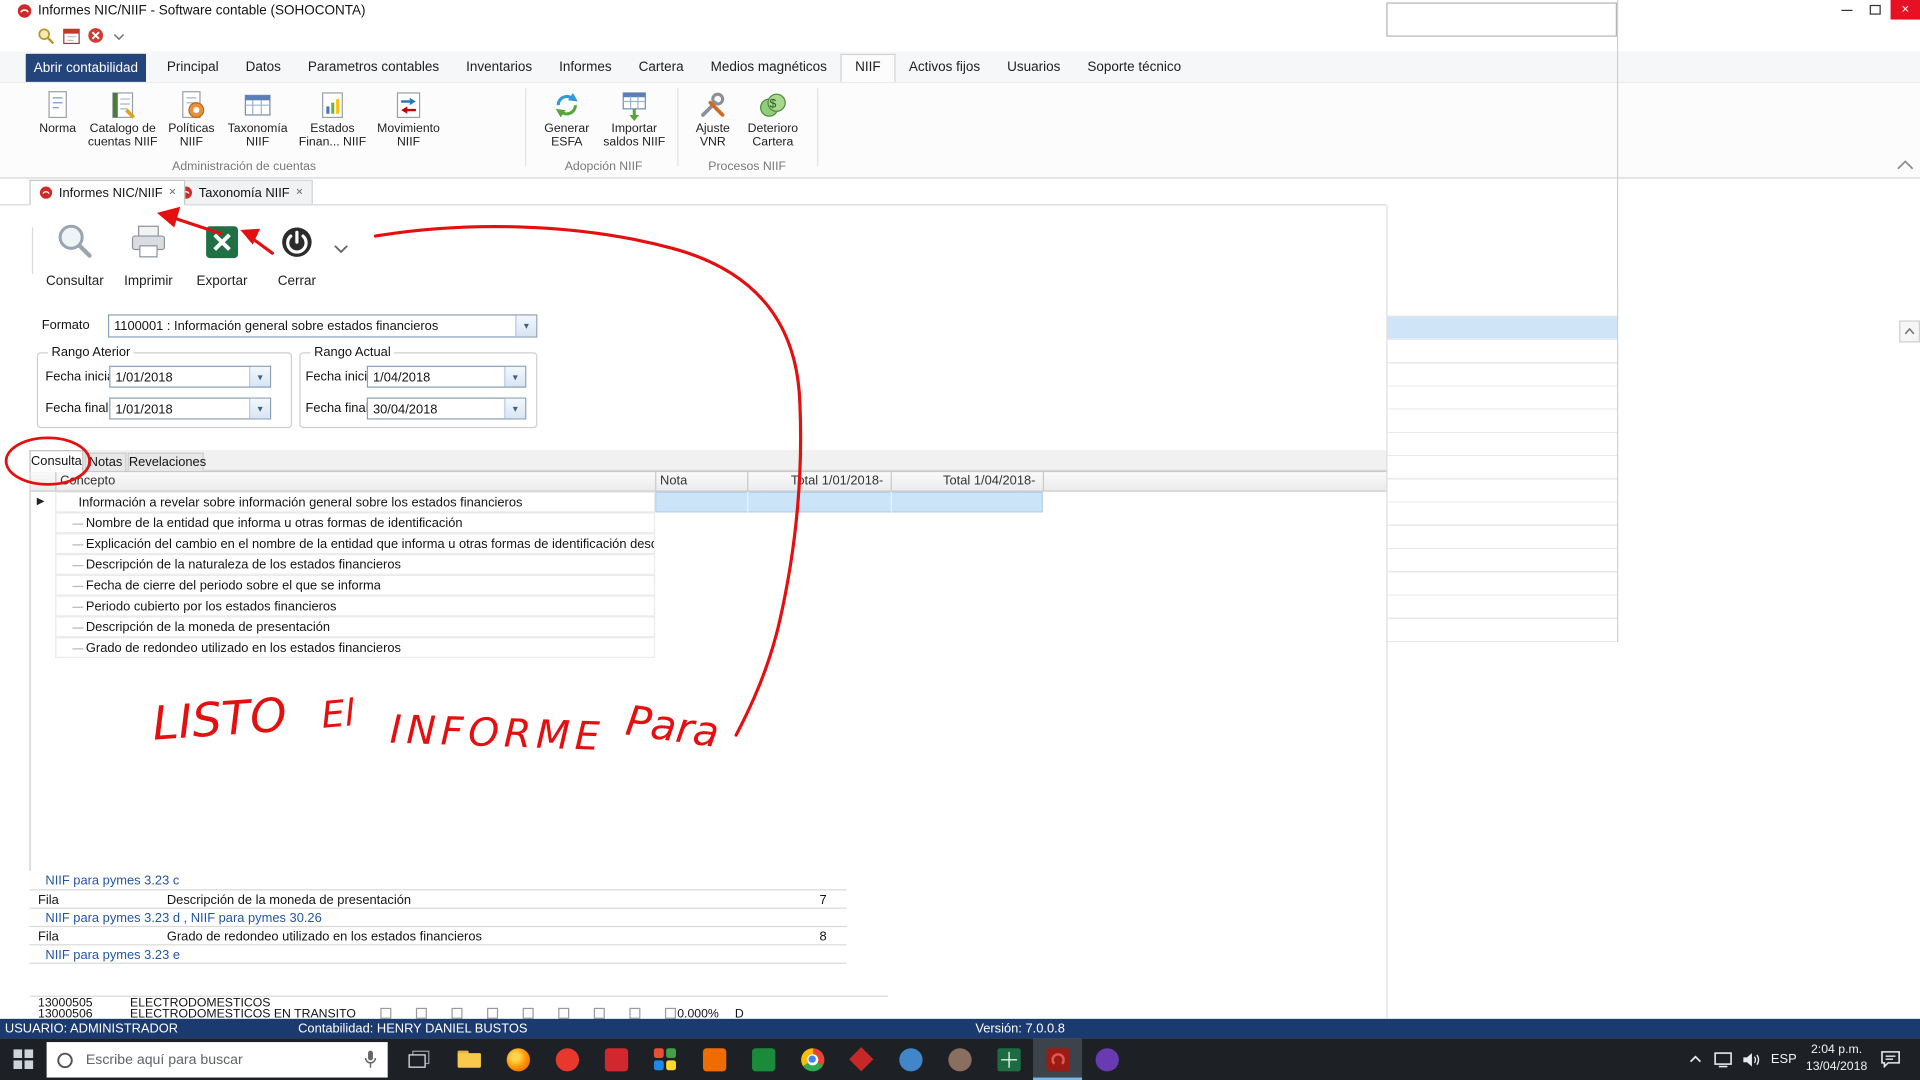  What do you see at coordinates (85, 67) in the screenshot?
I see `abrir-contabilidad-button: Abrir contabilidad` at bounding box center [85, 67].